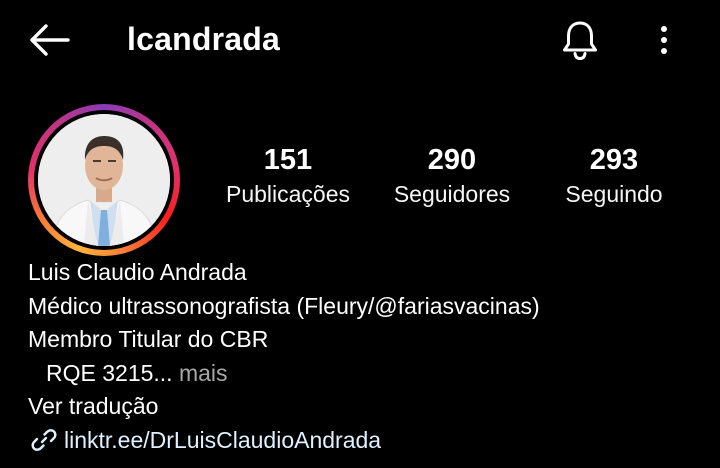 The width and height of the screenshot is (720, 468). What do you see at coordinates (284, 407) in the screenshot?
I see `see-translation-link: Ver tradução` at bounding box center [284, 407].